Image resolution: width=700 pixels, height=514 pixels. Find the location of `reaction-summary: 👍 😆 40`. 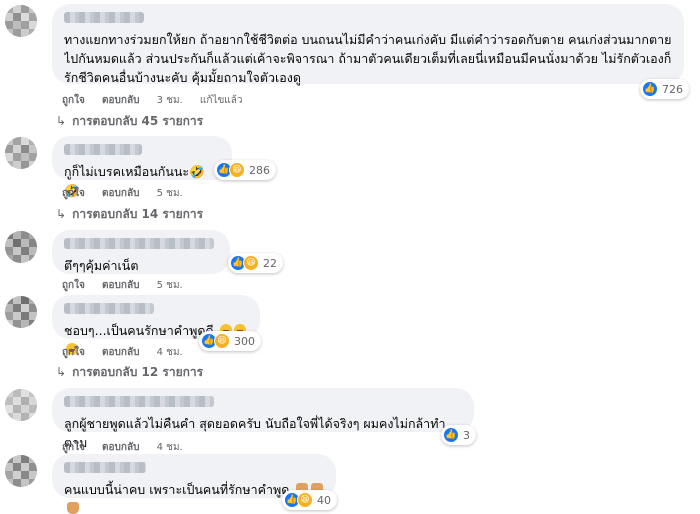

reaction-summary: 👍 😆 40 is located at coordinates (309, 500).